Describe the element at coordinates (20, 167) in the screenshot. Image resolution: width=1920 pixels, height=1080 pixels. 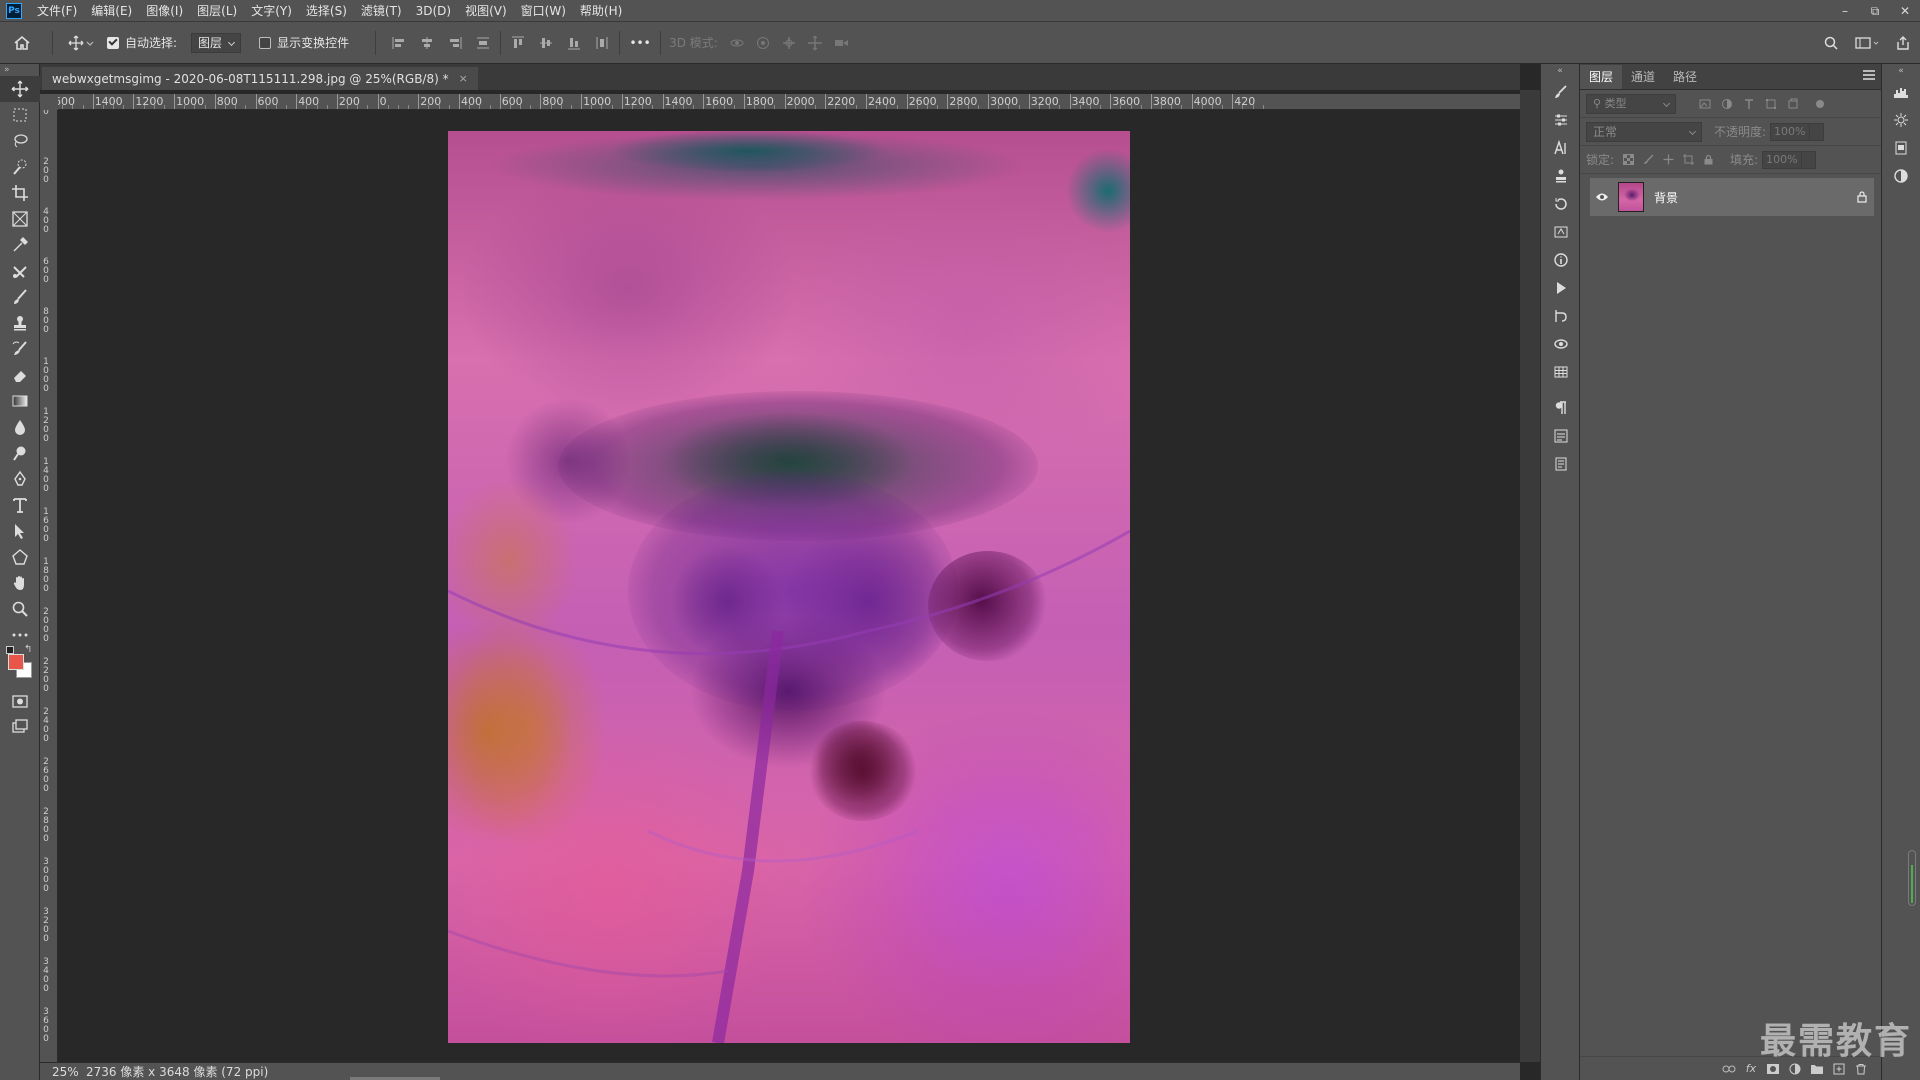
I see `quick-selection-tool-icon` at that location.